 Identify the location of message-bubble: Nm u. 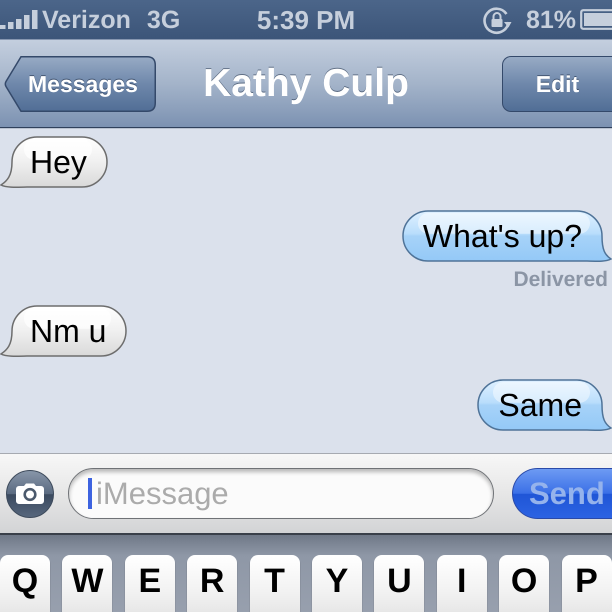
(64, 331).